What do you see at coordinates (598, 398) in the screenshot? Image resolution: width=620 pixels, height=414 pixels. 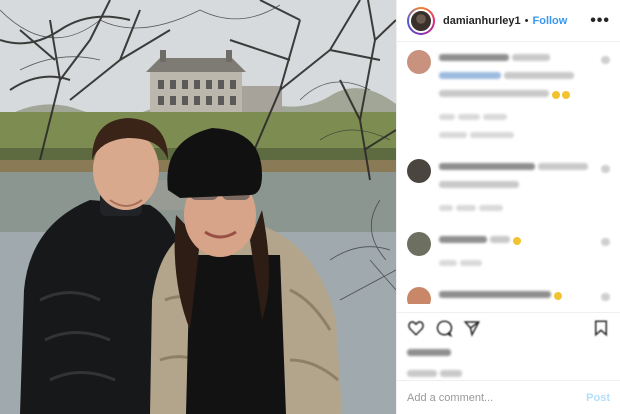 I see `post-comment-button: Post` at bounding box center [598, 398].